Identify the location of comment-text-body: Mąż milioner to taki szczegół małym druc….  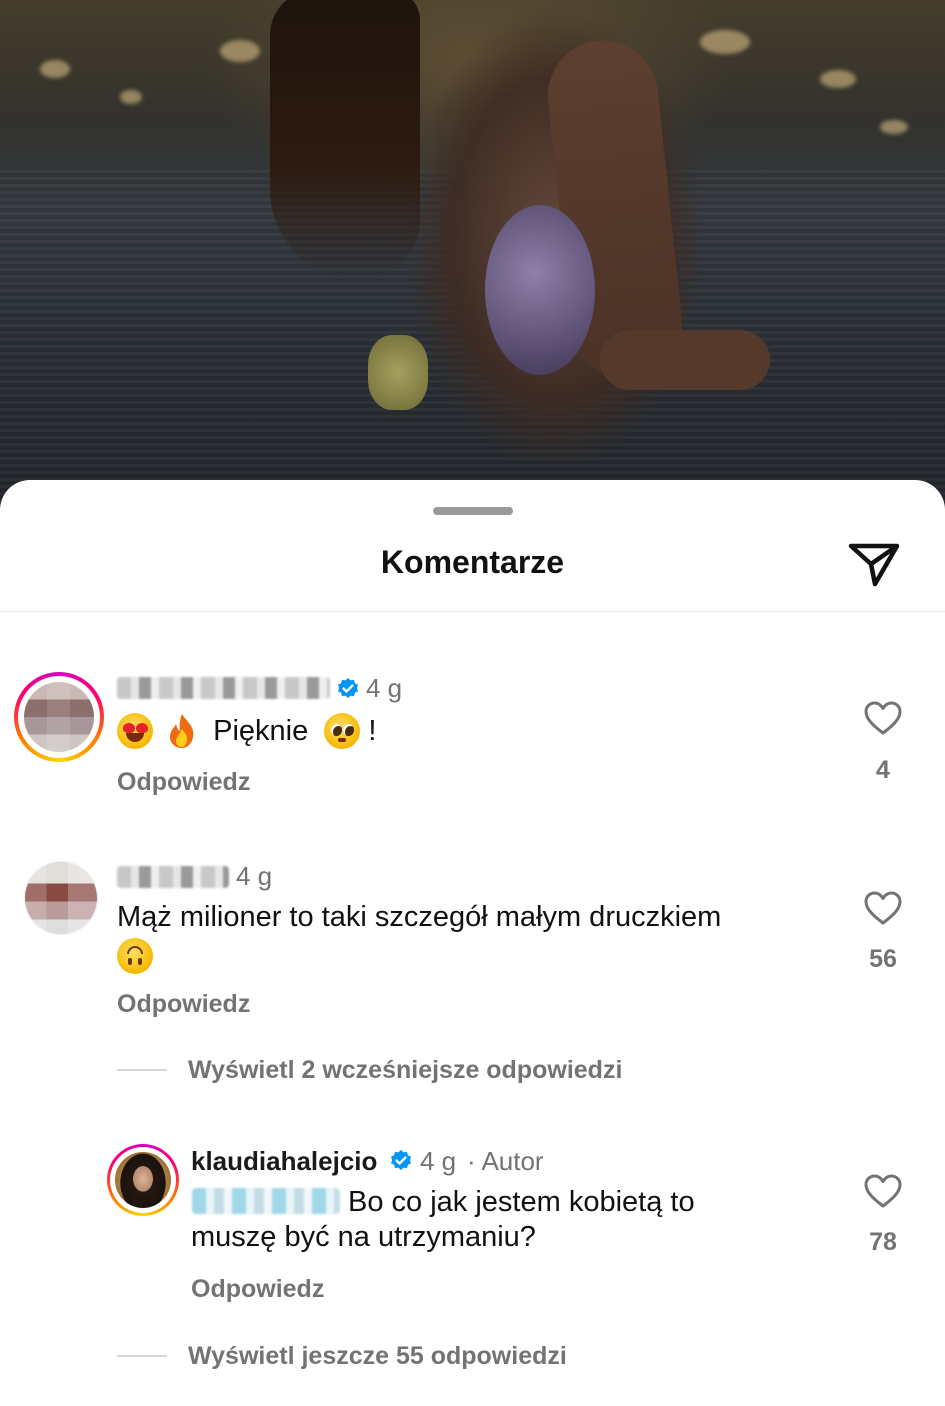
(419, 917).